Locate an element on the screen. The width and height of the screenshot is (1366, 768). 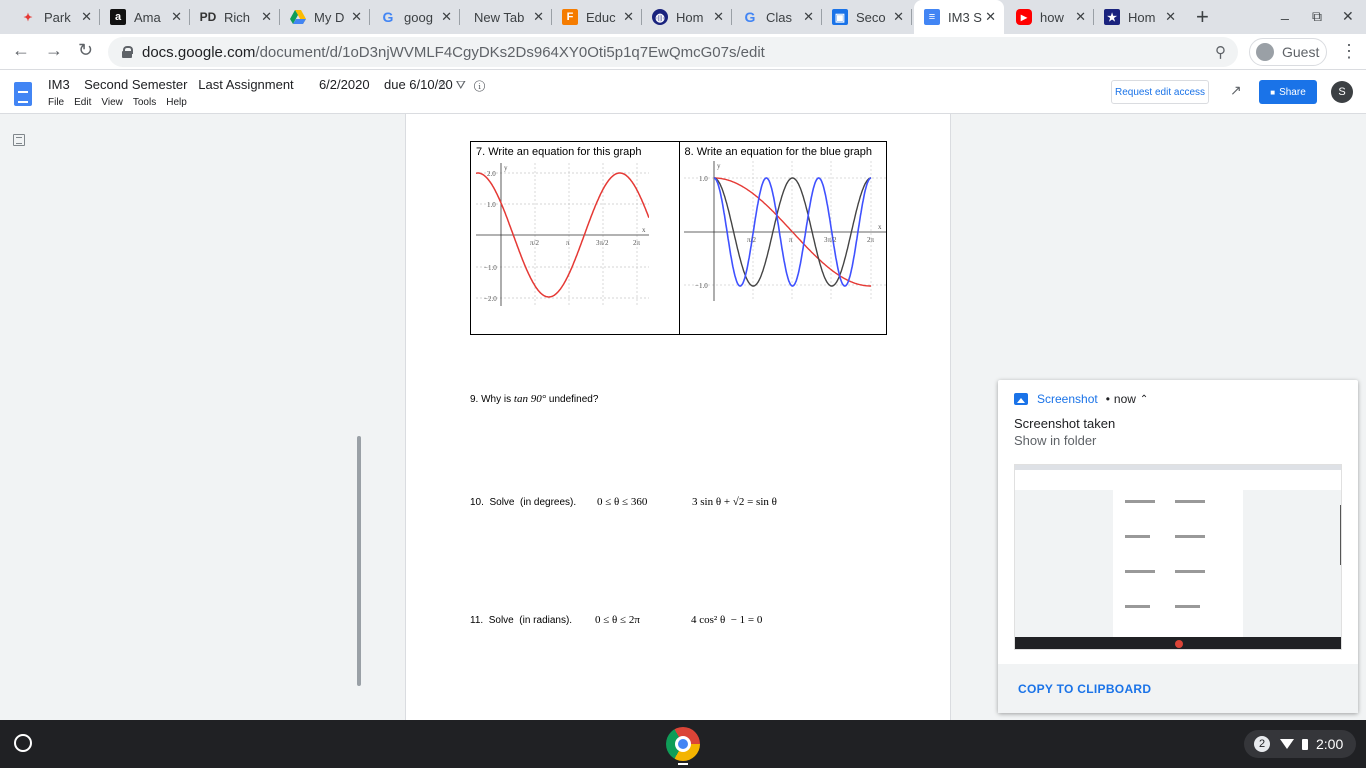
q11-label: 11. Solve (in radians). is located at coordinates (521, 620).